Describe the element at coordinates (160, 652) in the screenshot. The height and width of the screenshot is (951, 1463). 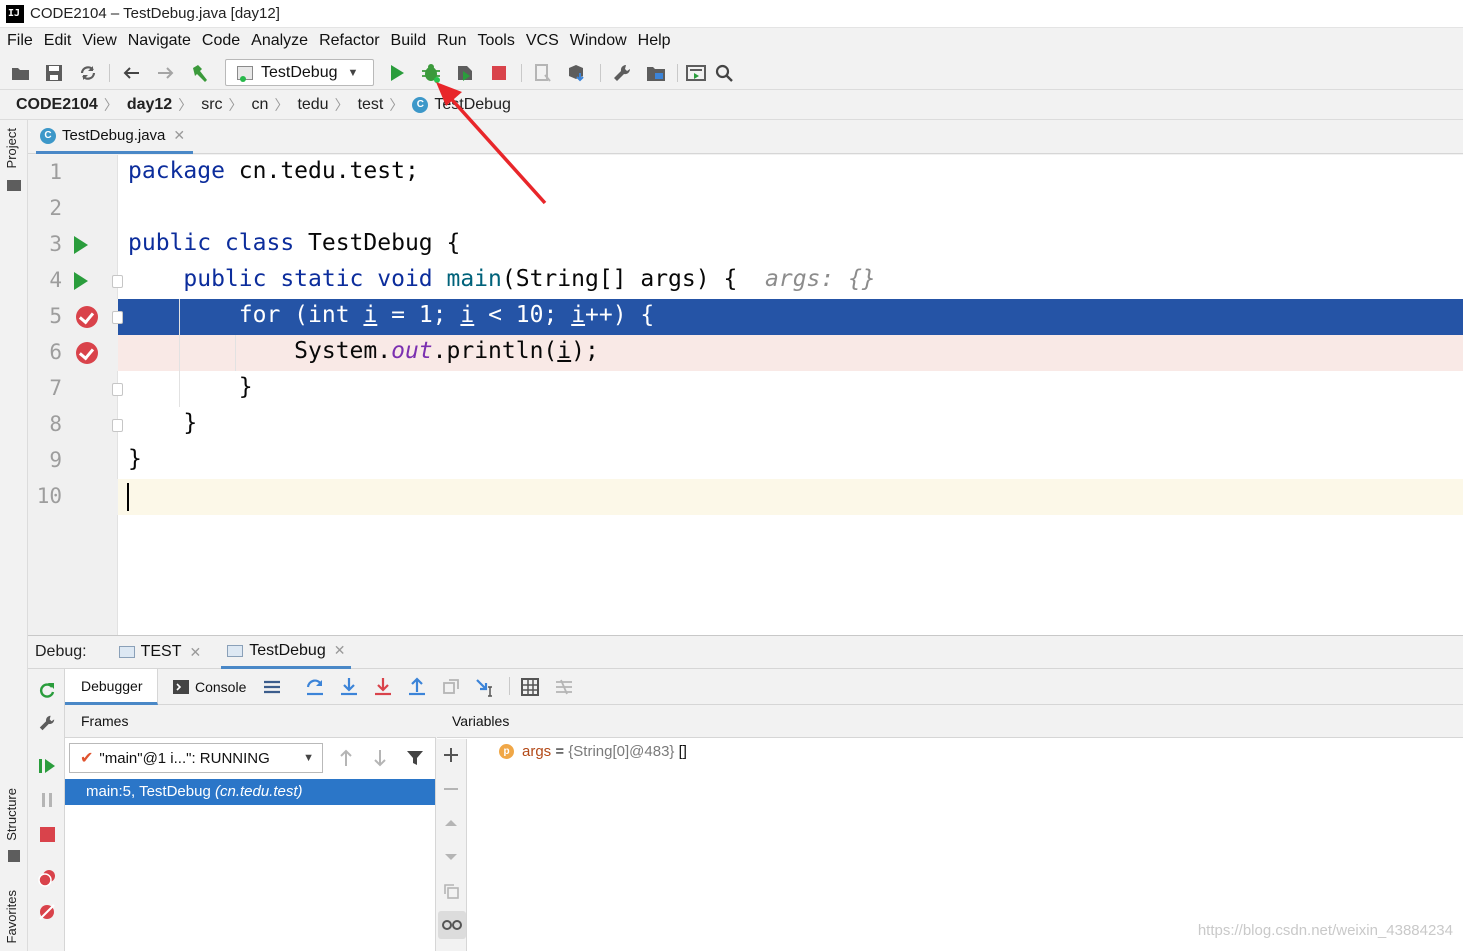
I see `tab-debug-test: TEST ✕` at that location.